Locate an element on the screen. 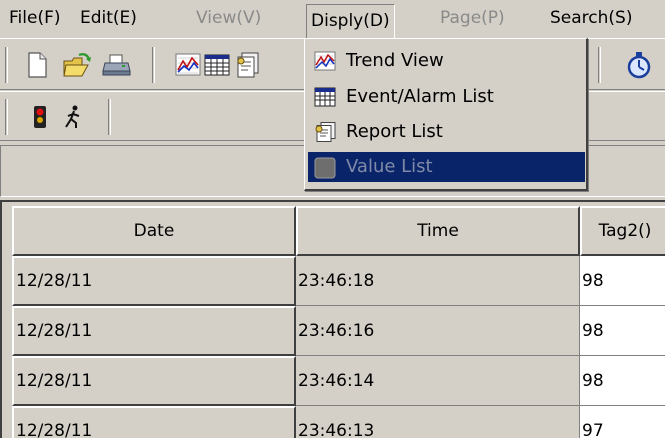  column-header-date: Date is located at coordinates (154, 231).